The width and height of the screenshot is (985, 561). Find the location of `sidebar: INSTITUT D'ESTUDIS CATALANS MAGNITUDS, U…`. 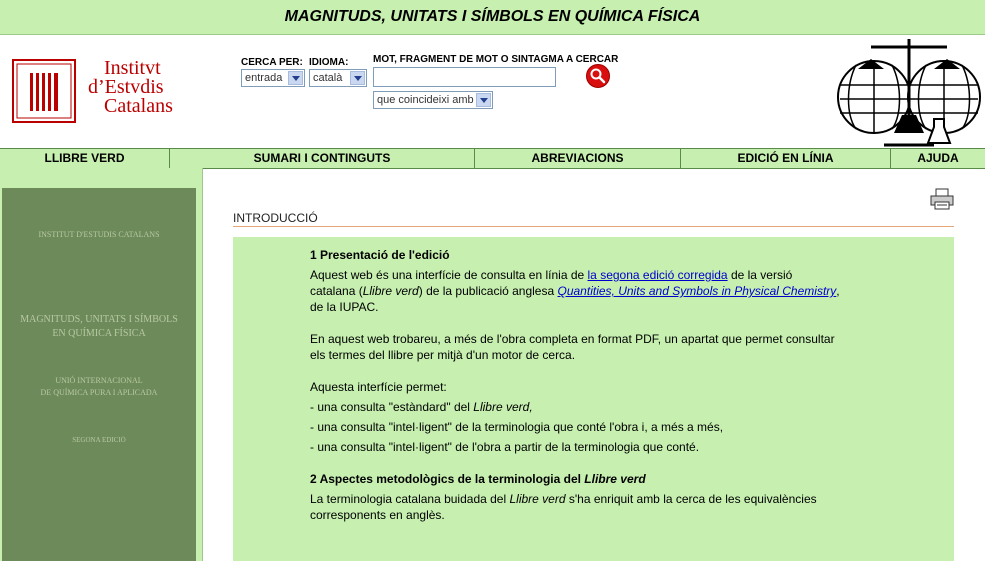

sidebar: INSTITUT D'ESTUDIS CATALANS MAGNITUDS, U… is located at coordinates (101, 364).